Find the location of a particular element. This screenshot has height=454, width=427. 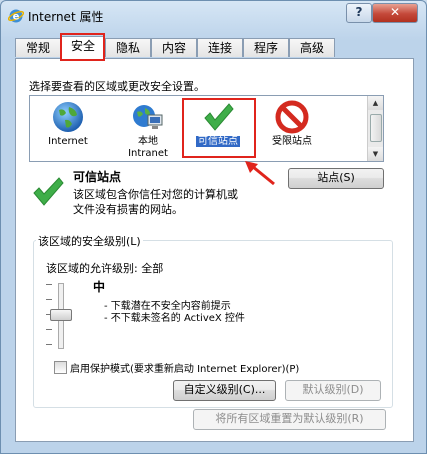

ie-icon: e is located at coordinates (16, 16).